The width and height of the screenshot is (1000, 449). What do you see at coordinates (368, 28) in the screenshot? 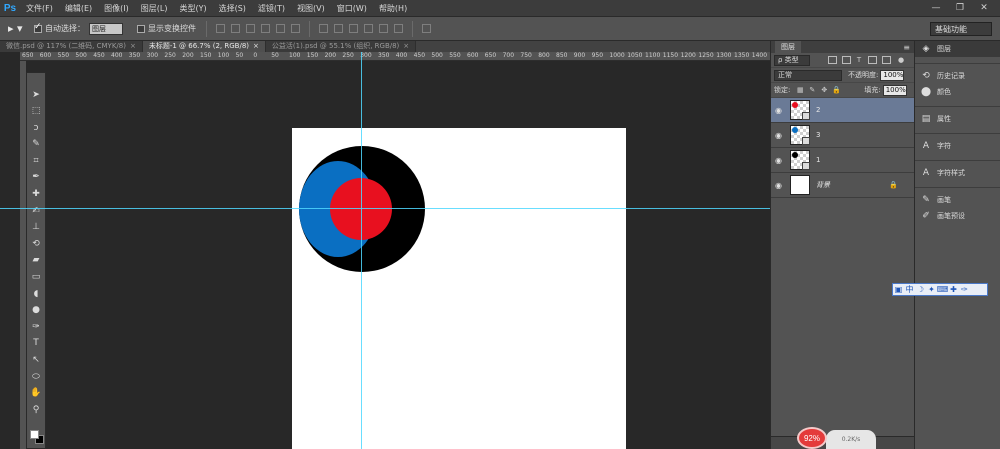
I see `distribute-left-icon` at bounding box center [368, 28].